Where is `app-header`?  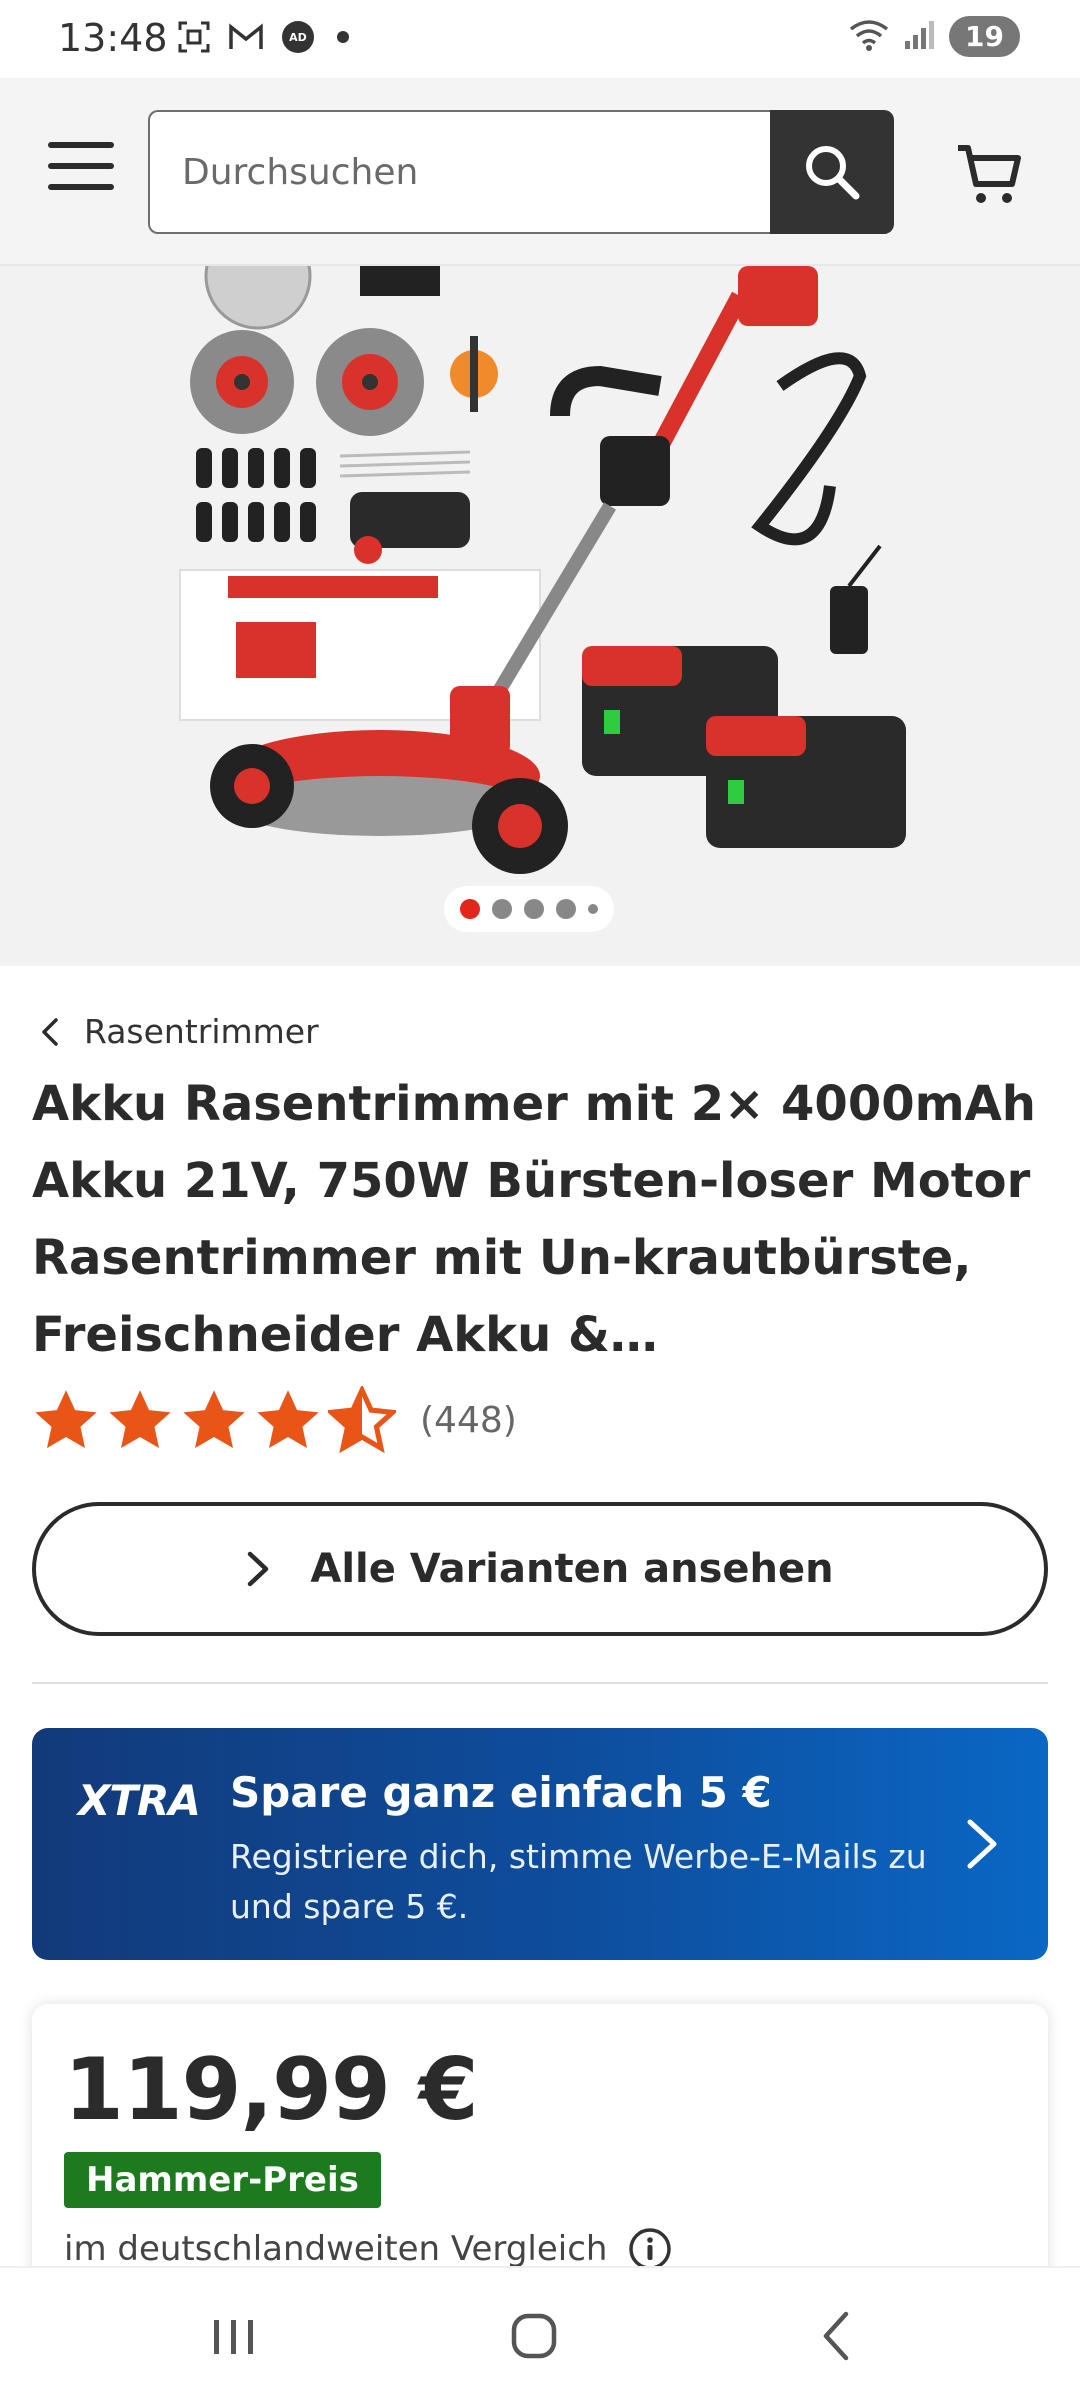
app-header is located at coordinates (540, 172).